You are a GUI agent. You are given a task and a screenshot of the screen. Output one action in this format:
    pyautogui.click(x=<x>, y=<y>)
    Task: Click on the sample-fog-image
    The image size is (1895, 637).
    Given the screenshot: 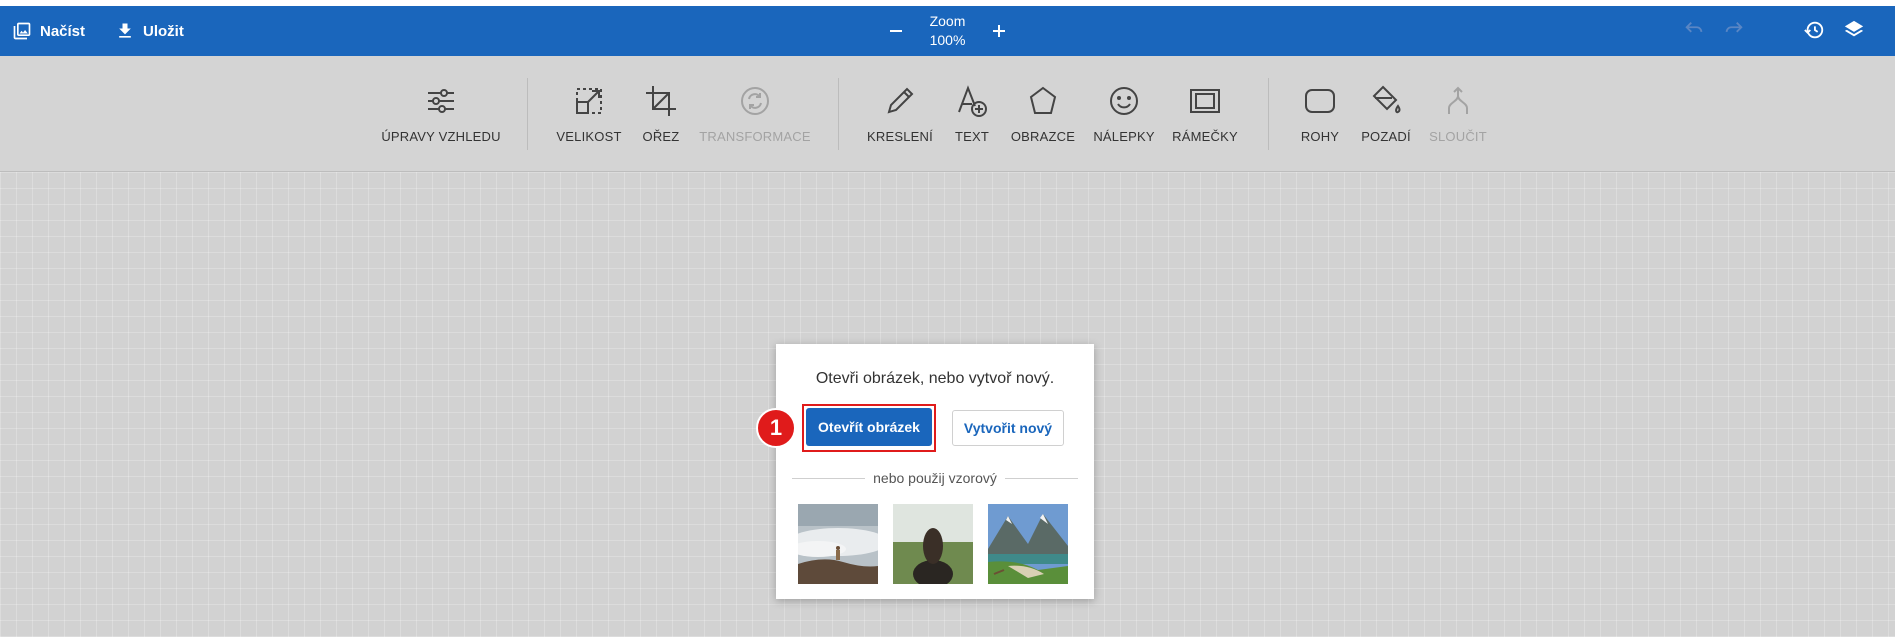 What is the action you would take?
    pyautogui.click(x=838, y=544)
    